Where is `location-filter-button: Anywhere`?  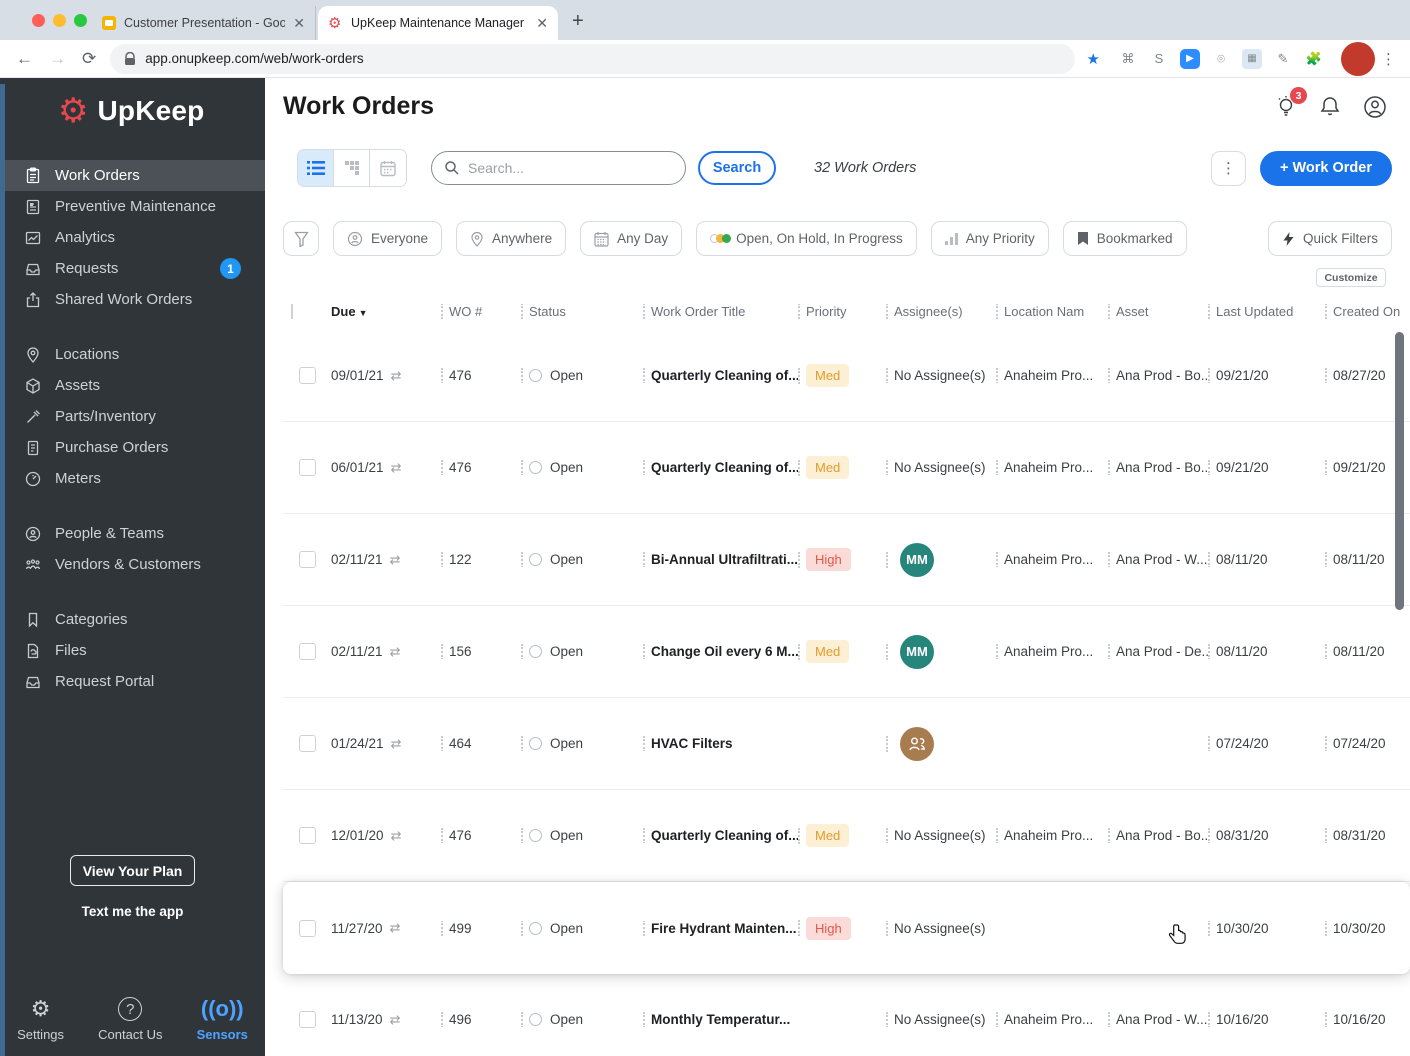
location-filter-button: Anywhere is located at coordinates (511, 238).